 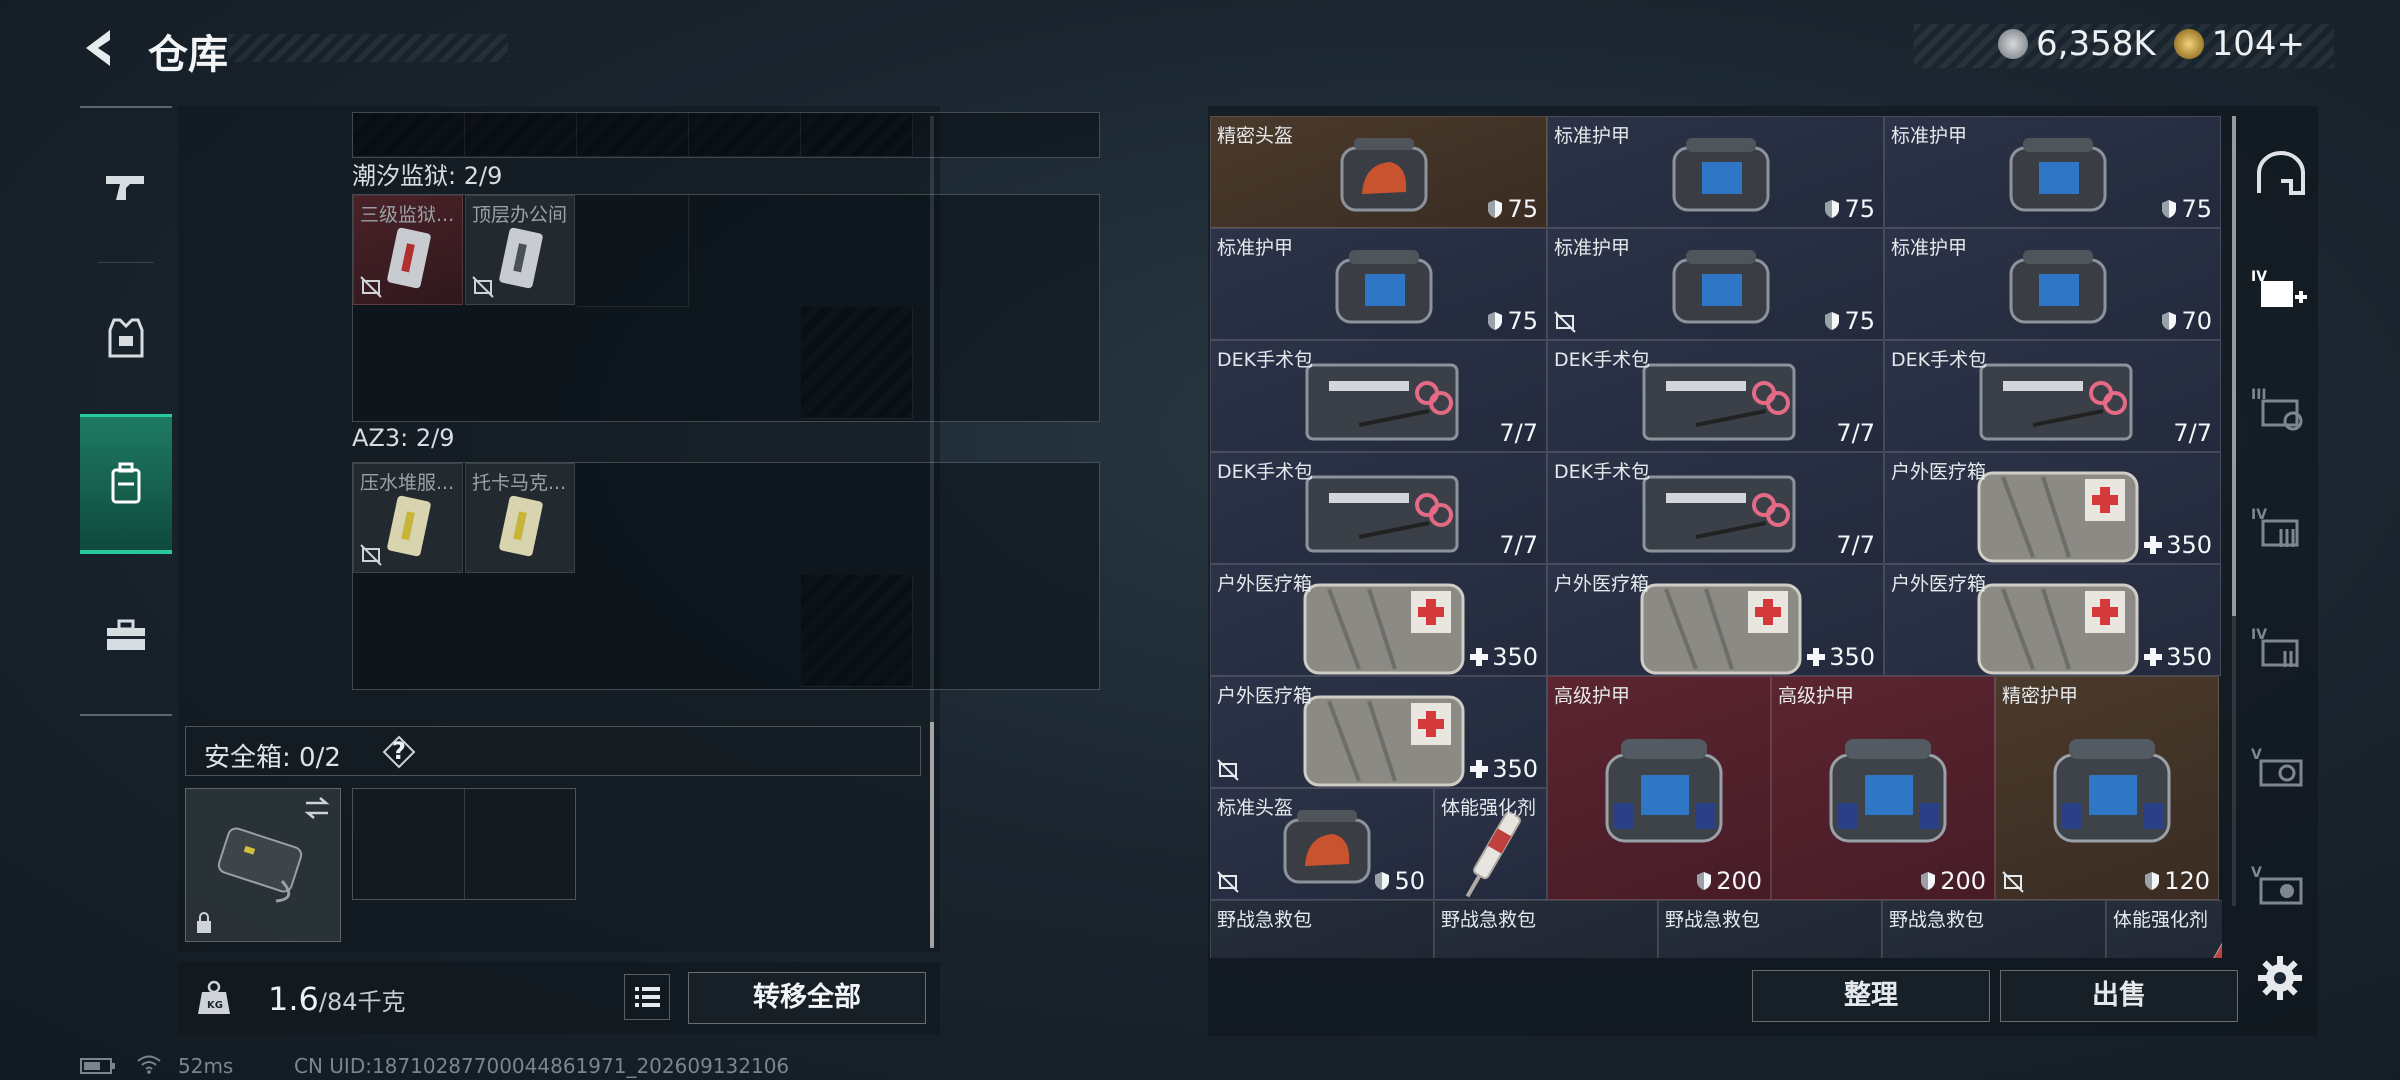 I want to click on list-view-button, so click(x=647, y=997).